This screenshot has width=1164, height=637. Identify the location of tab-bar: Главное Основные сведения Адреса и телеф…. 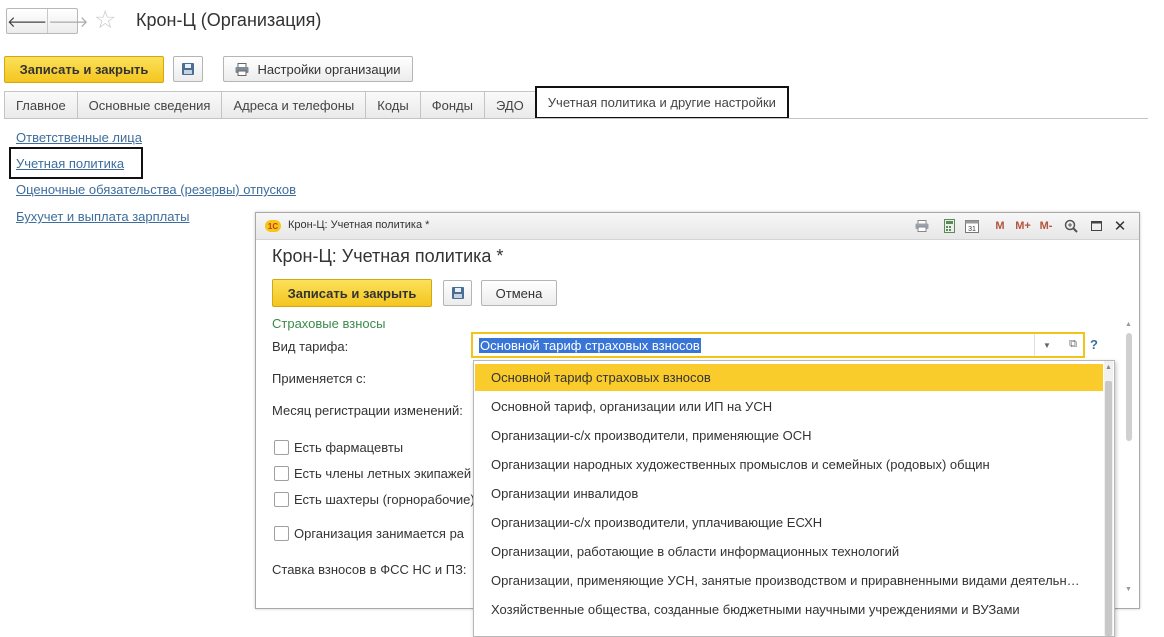
(396, 102).